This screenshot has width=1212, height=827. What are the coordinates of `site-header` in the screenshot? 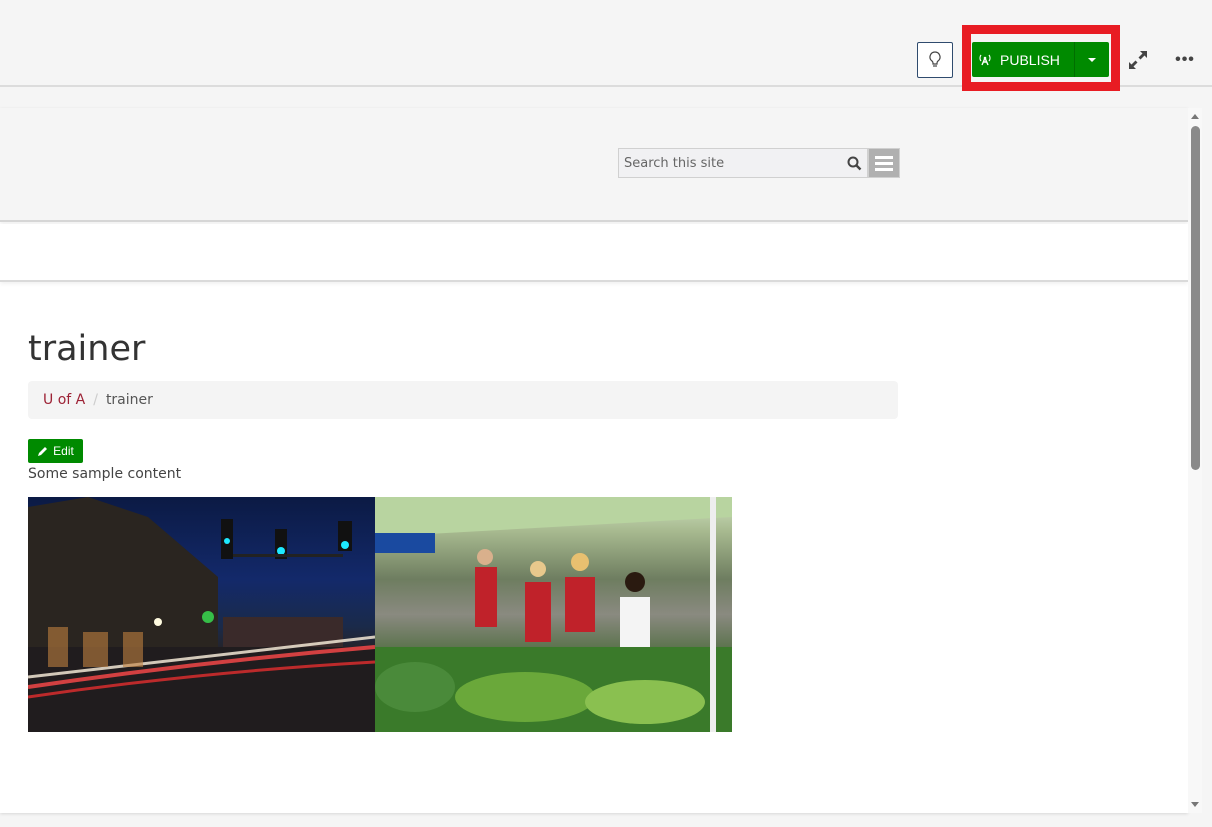 It's located at (594, 165).